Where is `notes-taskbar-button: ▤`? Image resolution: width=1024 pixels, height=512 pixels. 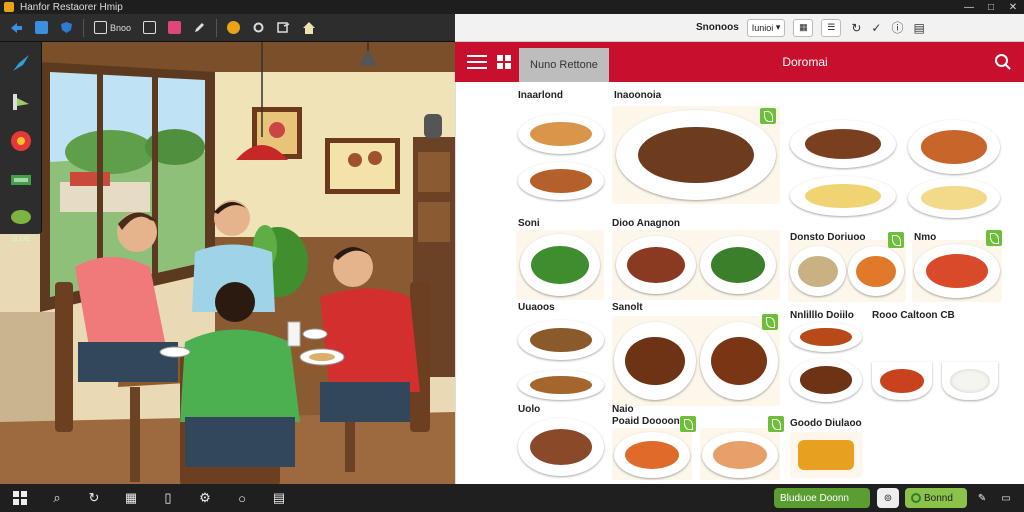
notes-taskbar-button: ▤ is located at coordinates (279, 498).